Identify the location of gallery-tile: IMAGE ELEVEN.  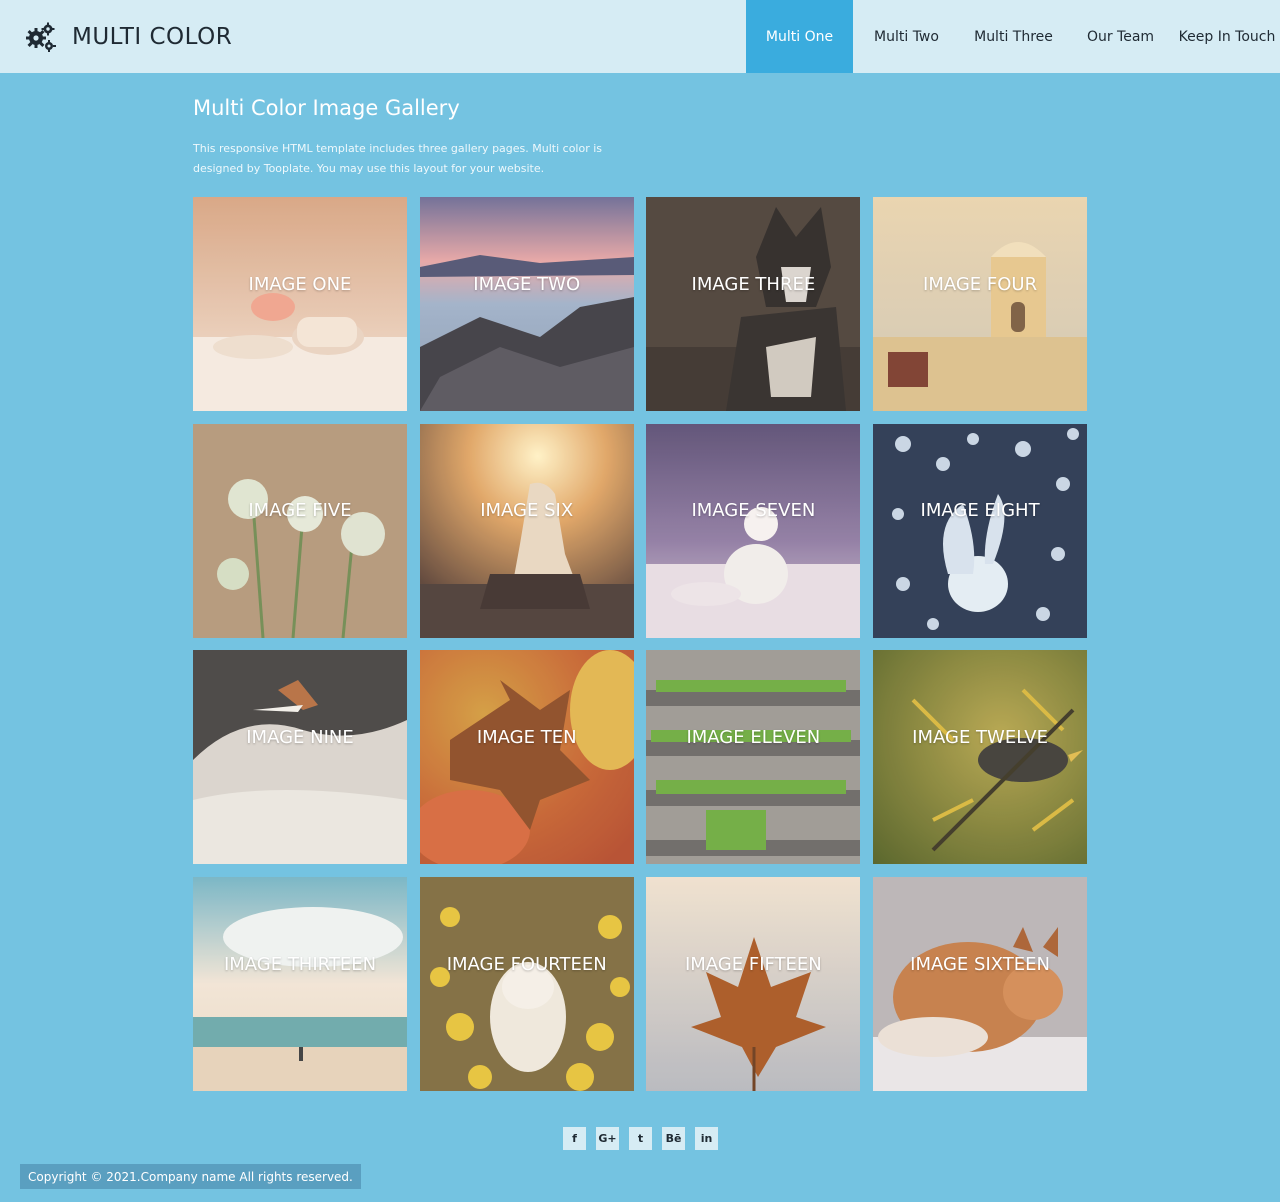
(753, 757).